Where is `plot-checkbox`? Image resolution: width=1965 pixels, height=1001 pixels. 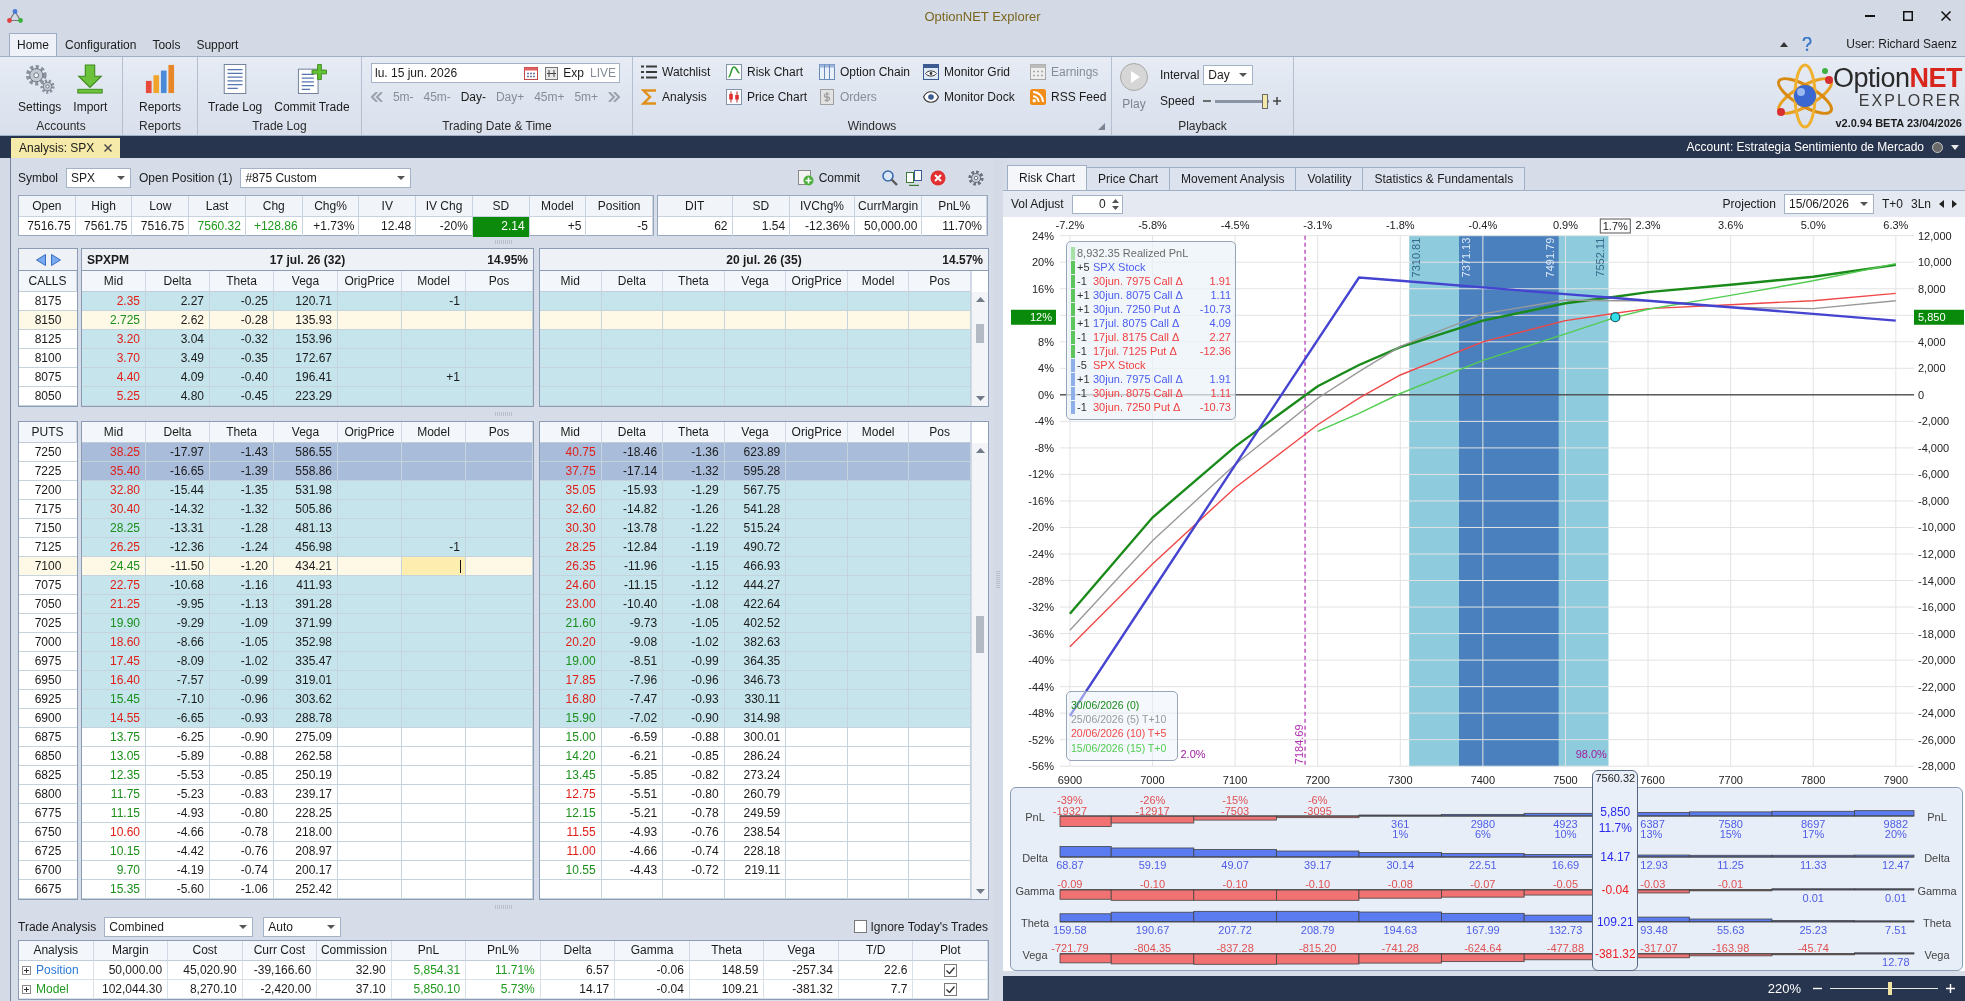 plot-checkbox is located at coordinates (950, 989).